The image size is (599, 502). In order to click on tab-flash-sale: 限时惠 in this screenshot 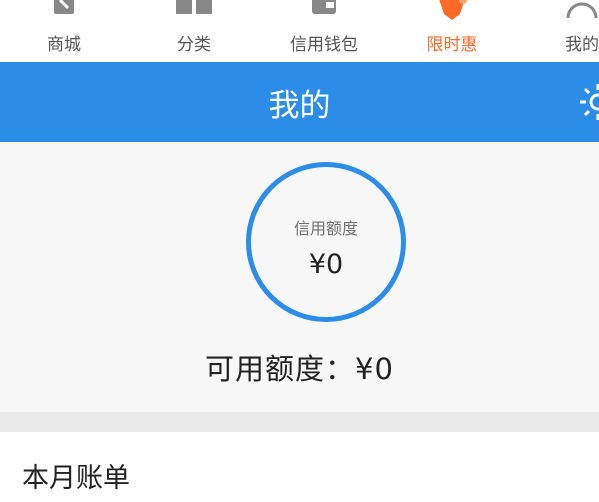, I will do `click(452, 31)`.